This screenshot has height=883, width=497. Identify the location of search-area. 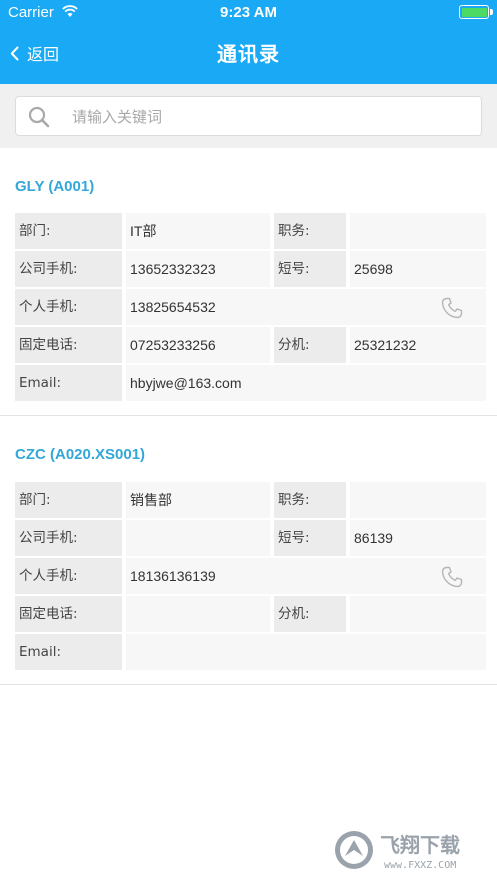
(248, 116).